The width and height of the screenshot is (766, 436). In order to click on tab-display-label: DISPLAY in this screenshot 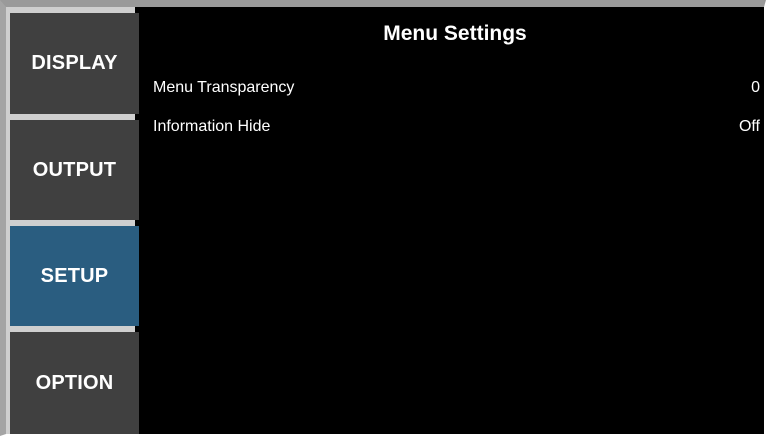, I will do `click(74, 63)`.